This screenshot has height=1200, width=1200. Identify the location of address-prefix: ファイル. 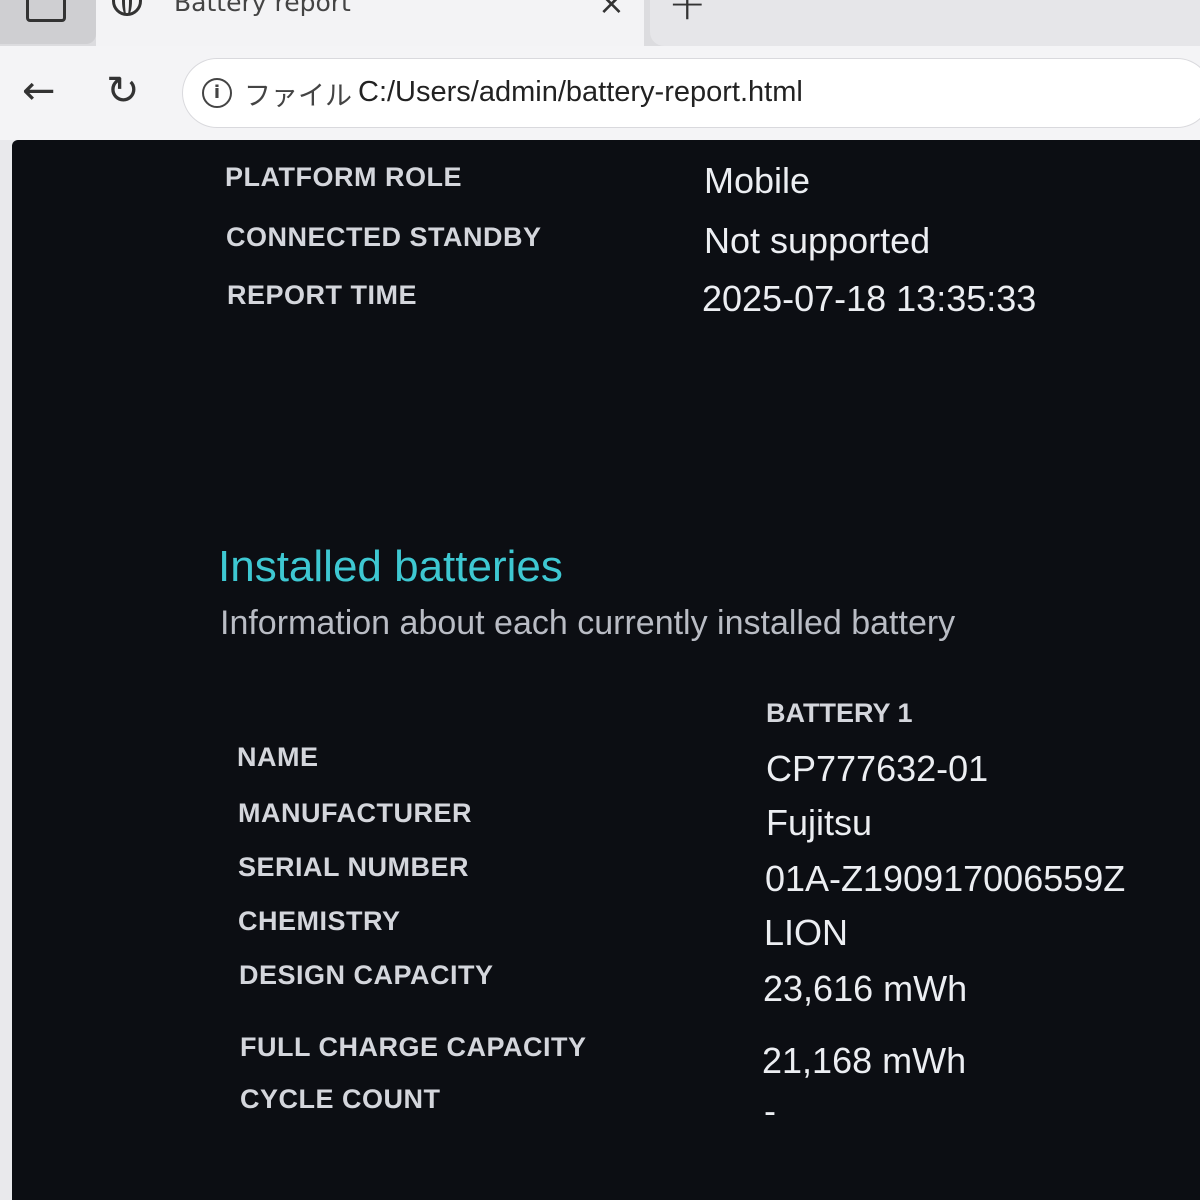
(298, 96).